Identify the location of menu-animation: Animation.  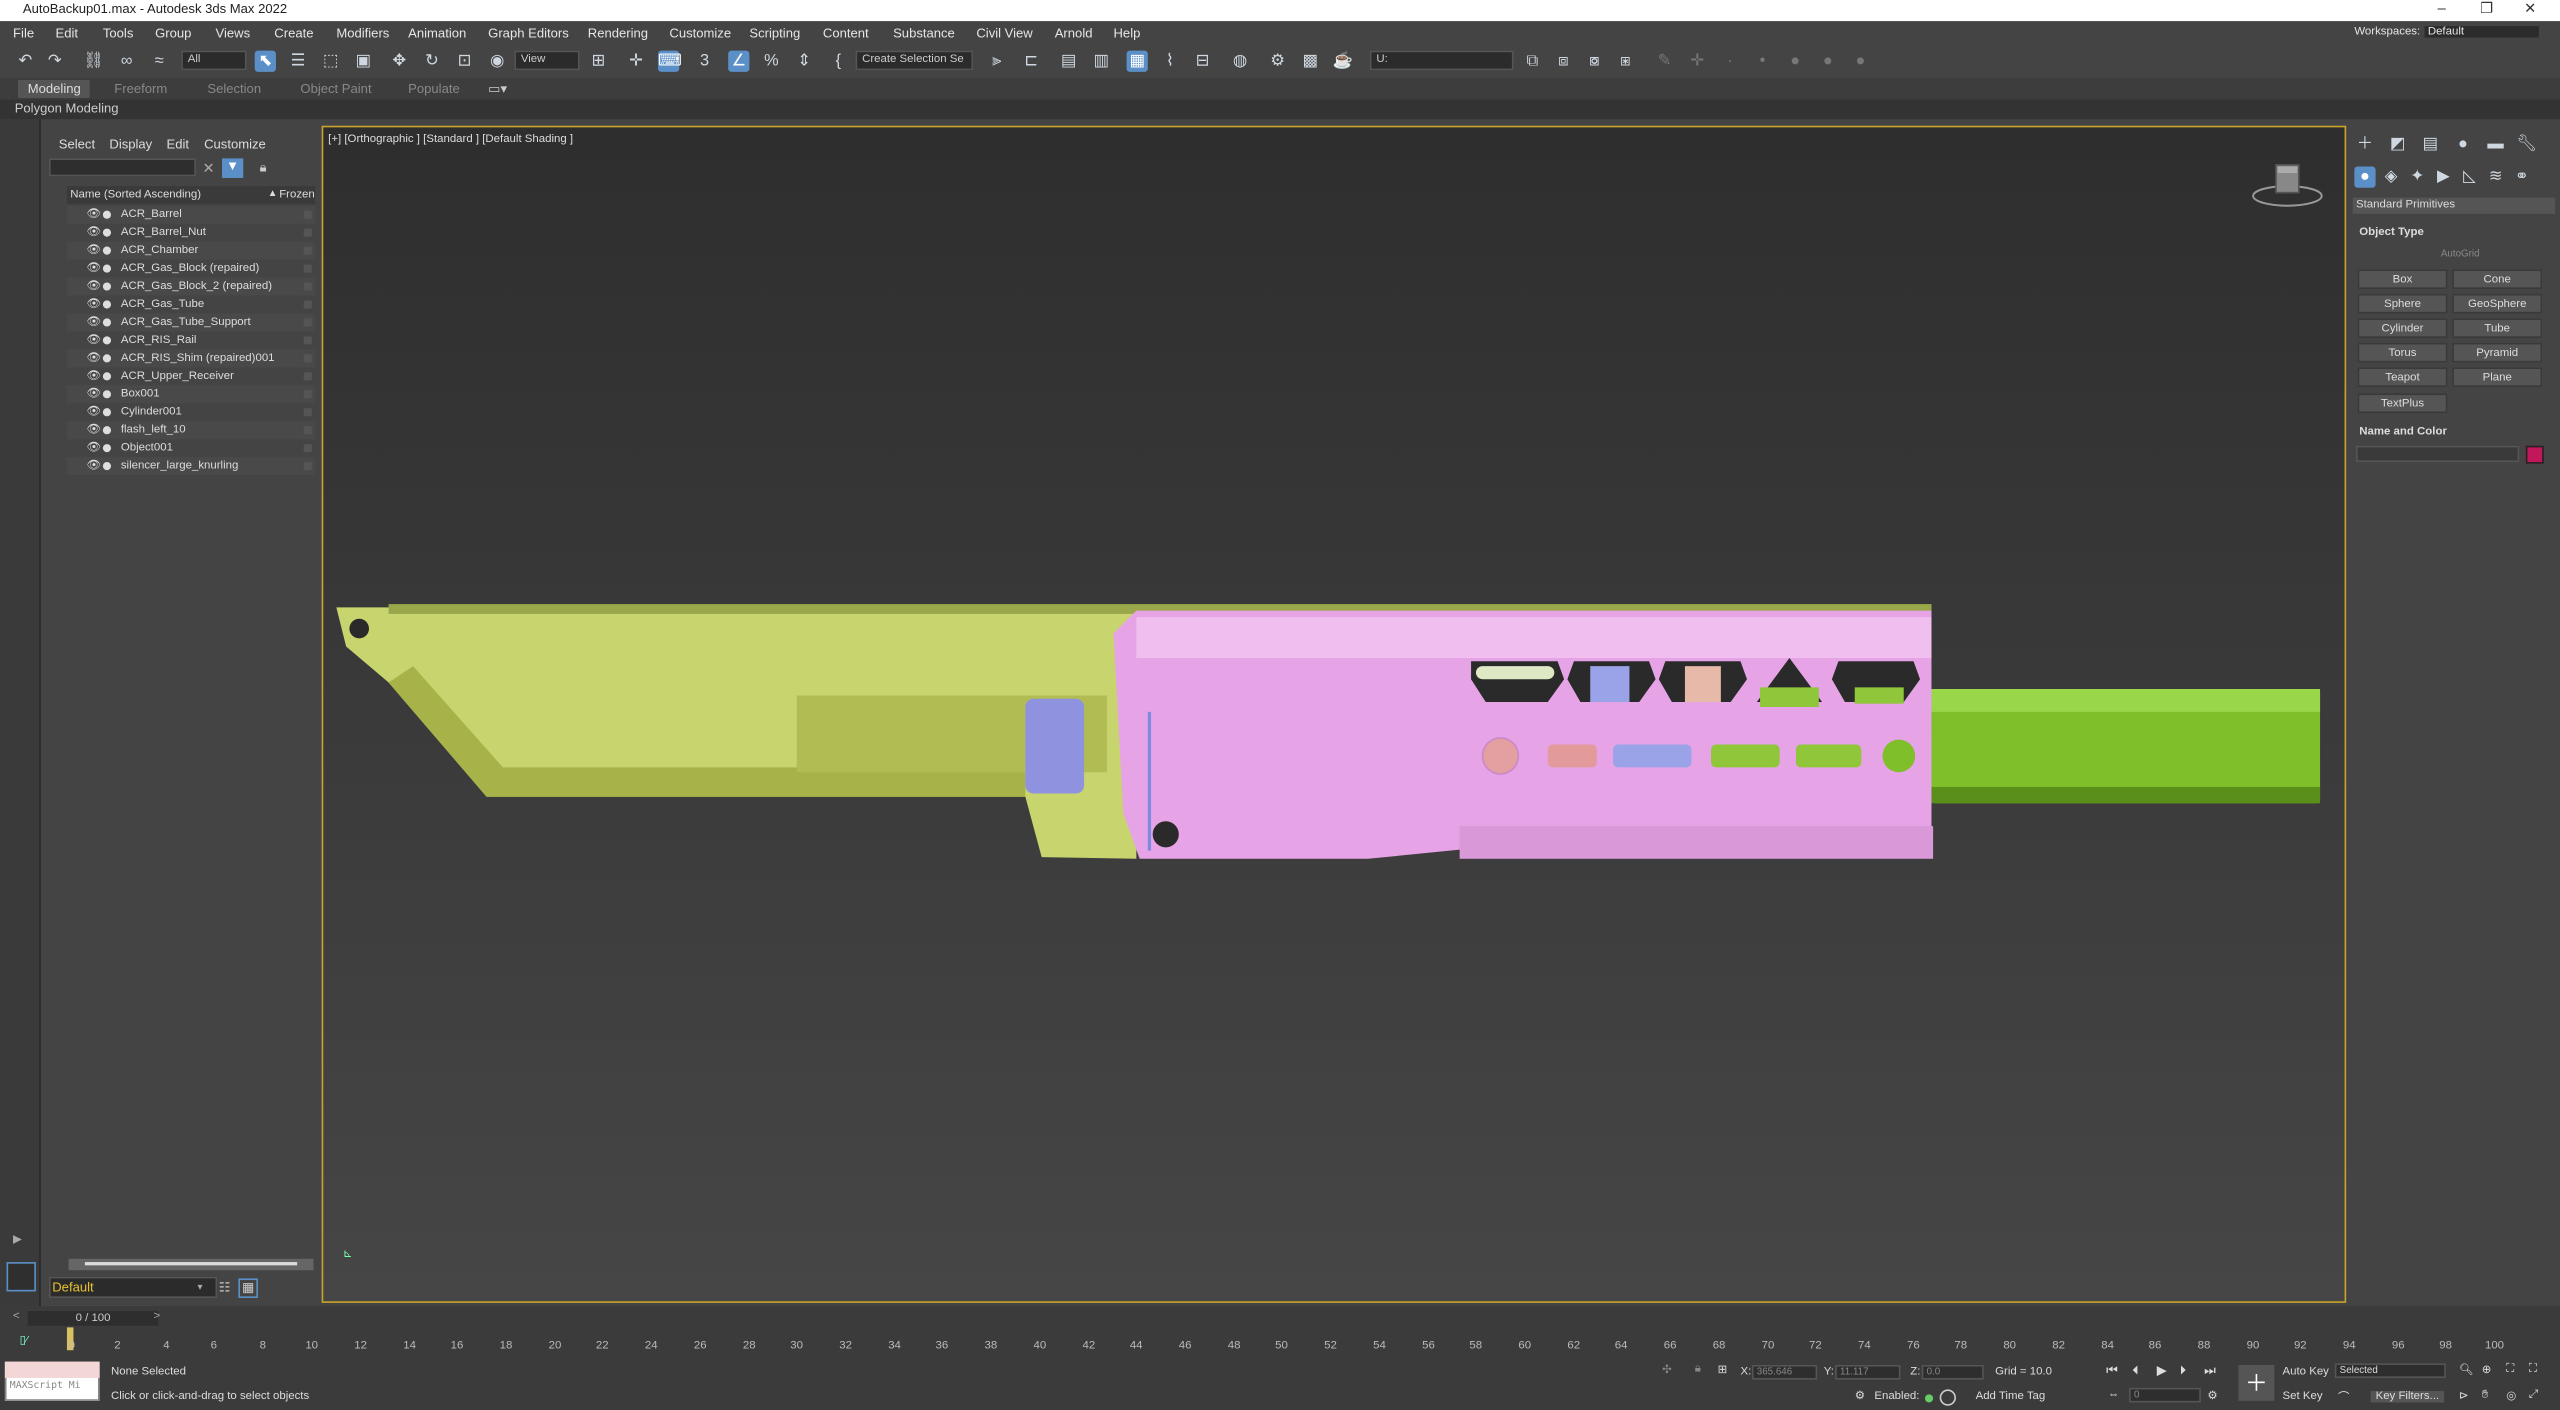
(437, 33).